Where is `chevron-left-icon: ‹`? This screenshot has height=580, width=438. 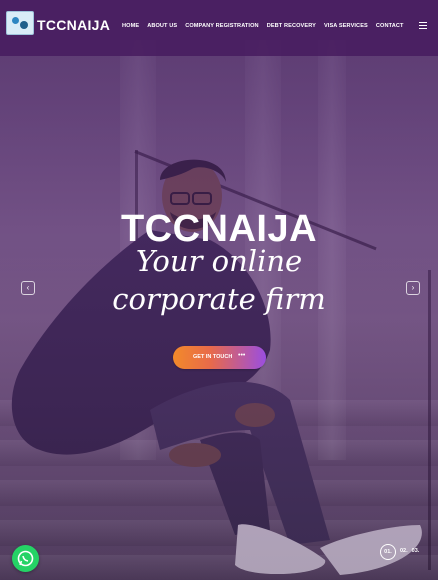 chevron-left-icon: ‹ is located at coordinates (28, 288).